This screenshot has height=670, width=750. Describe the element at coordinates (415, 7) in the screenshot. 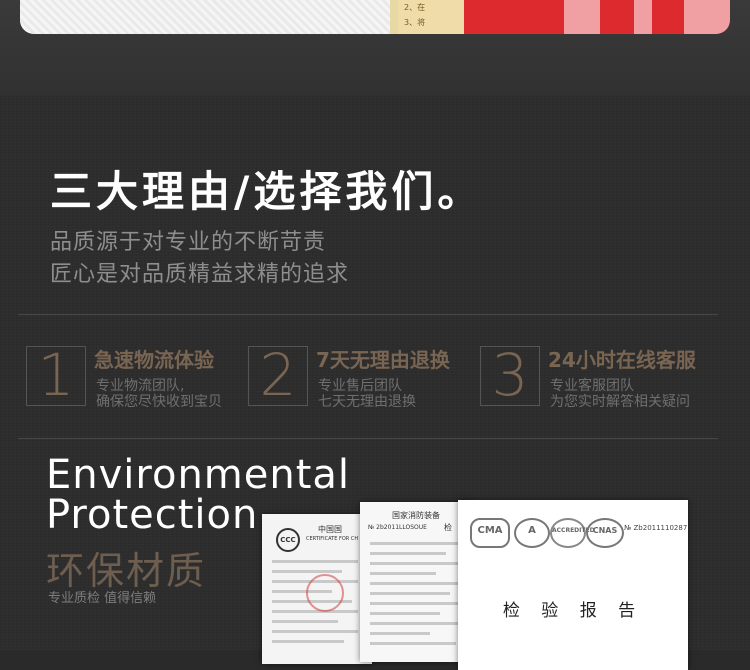

I see `instruction-line: 2、在` at that location.